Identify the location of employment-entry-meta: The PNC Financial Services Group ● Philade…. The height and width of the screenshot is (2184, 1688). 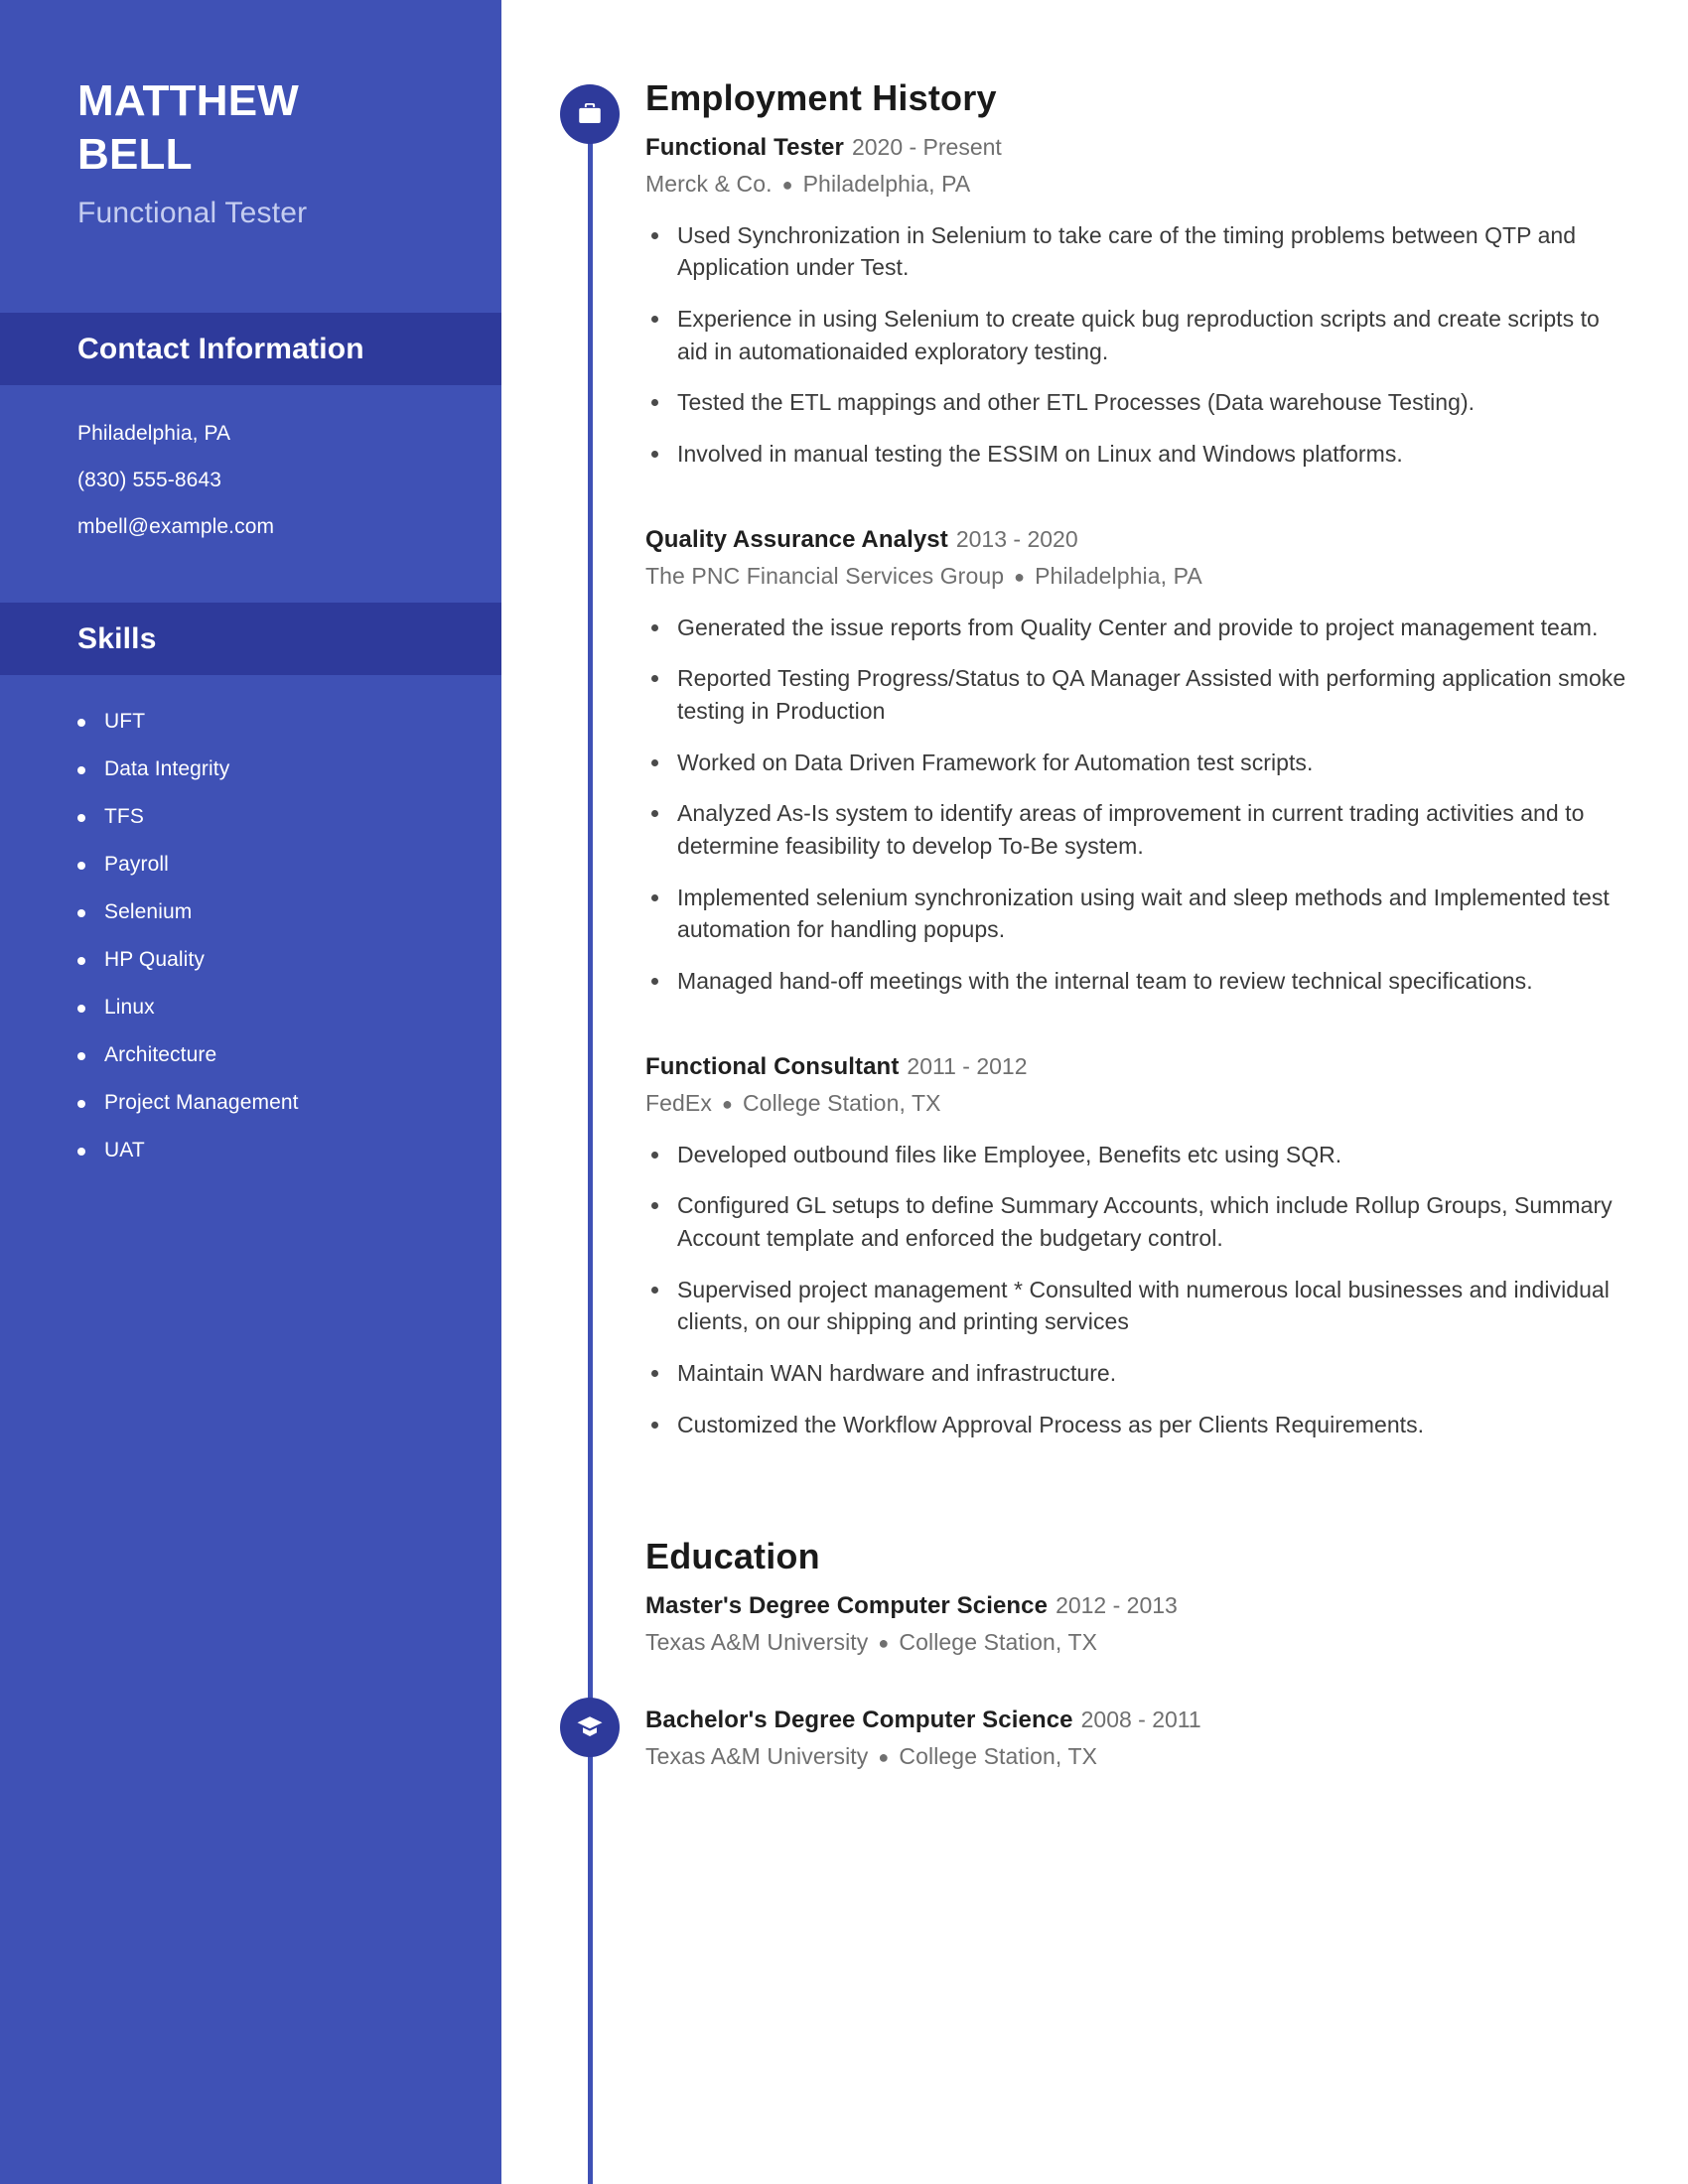
(1136, 576).